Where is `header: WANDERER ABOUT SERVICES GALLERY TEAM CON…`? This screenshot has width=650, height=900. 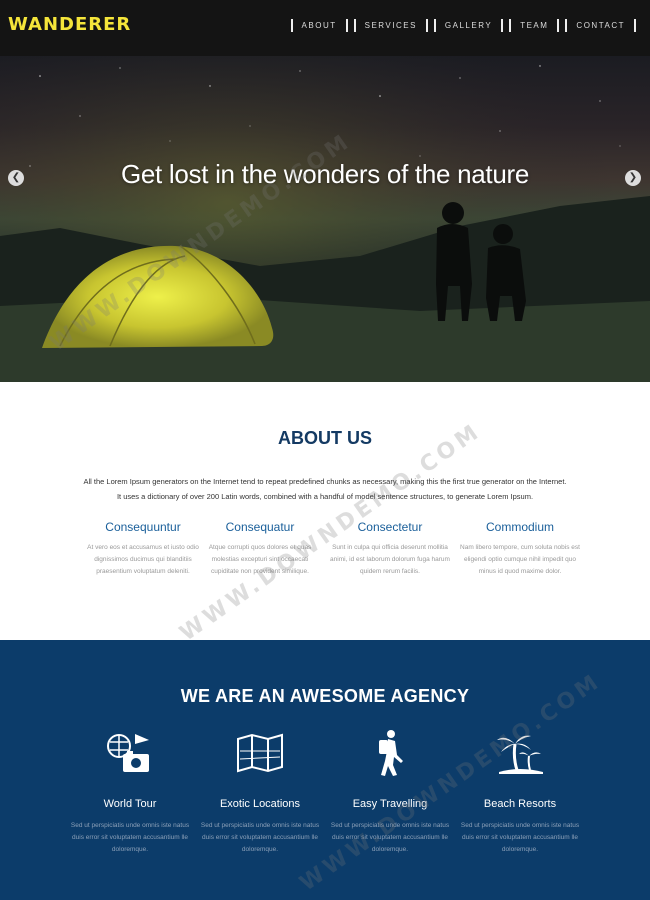 header: WANDERER ABOUT SERVICES GALLERY TEAM CON… is located at coordinates (325, 28).